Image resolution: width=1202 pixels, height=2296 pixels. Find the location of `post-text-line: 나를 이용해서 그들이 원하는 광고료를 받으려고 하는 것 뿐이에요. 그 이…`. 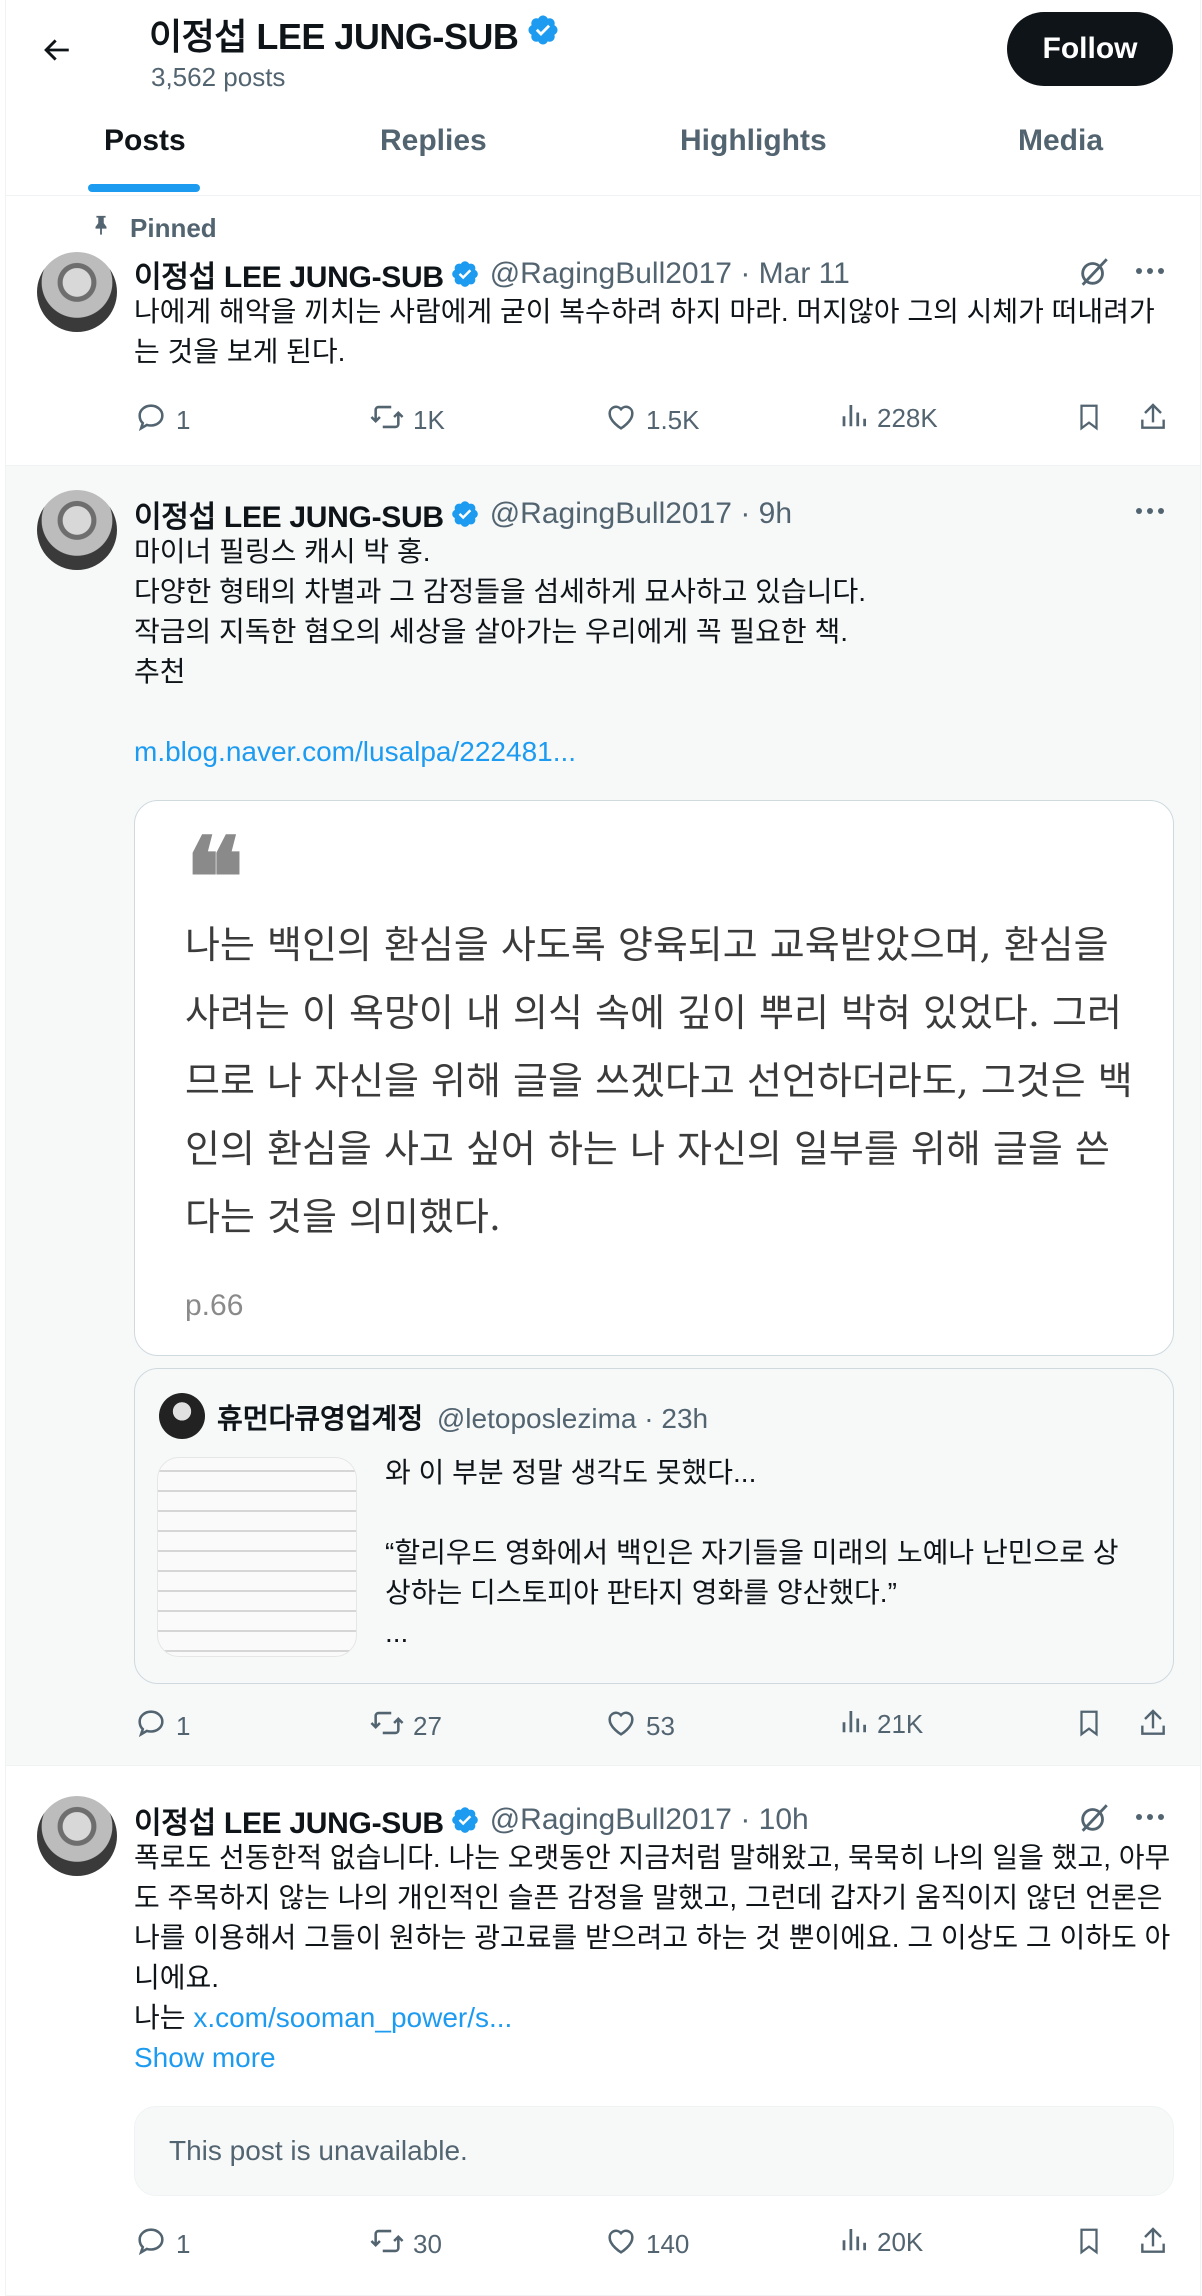

post-text-line: 나를 이용해서 그들이 원하는 광고료를 받으려고 하는 것 뿐이에요. 그 이… is located at coordinates (652, 1937).